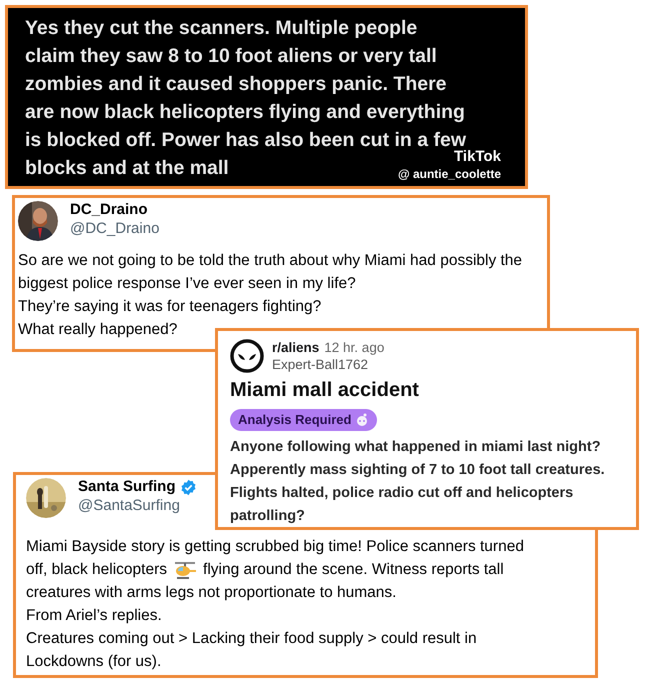 The width and height of the screenshot is (646, 687). I want to click on post-time: 12 hr. ago, so click(354, 347).